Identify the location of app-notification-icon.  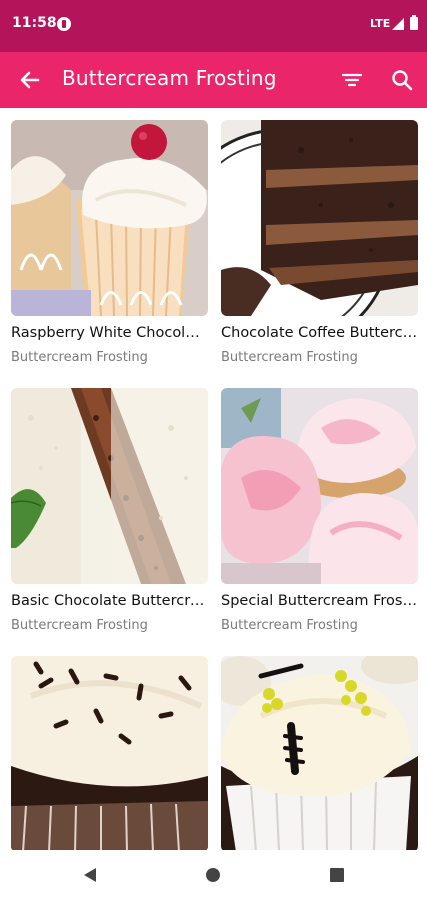
(64, 24).